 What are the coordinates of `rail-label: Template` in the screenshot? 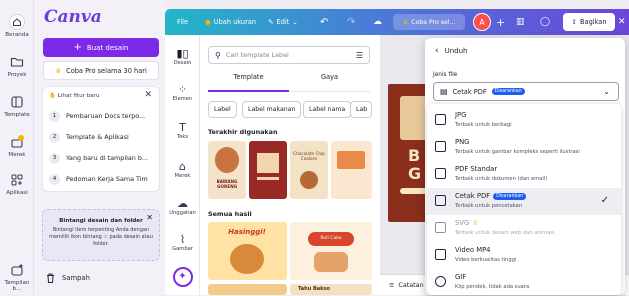 It's located at (17, 115).